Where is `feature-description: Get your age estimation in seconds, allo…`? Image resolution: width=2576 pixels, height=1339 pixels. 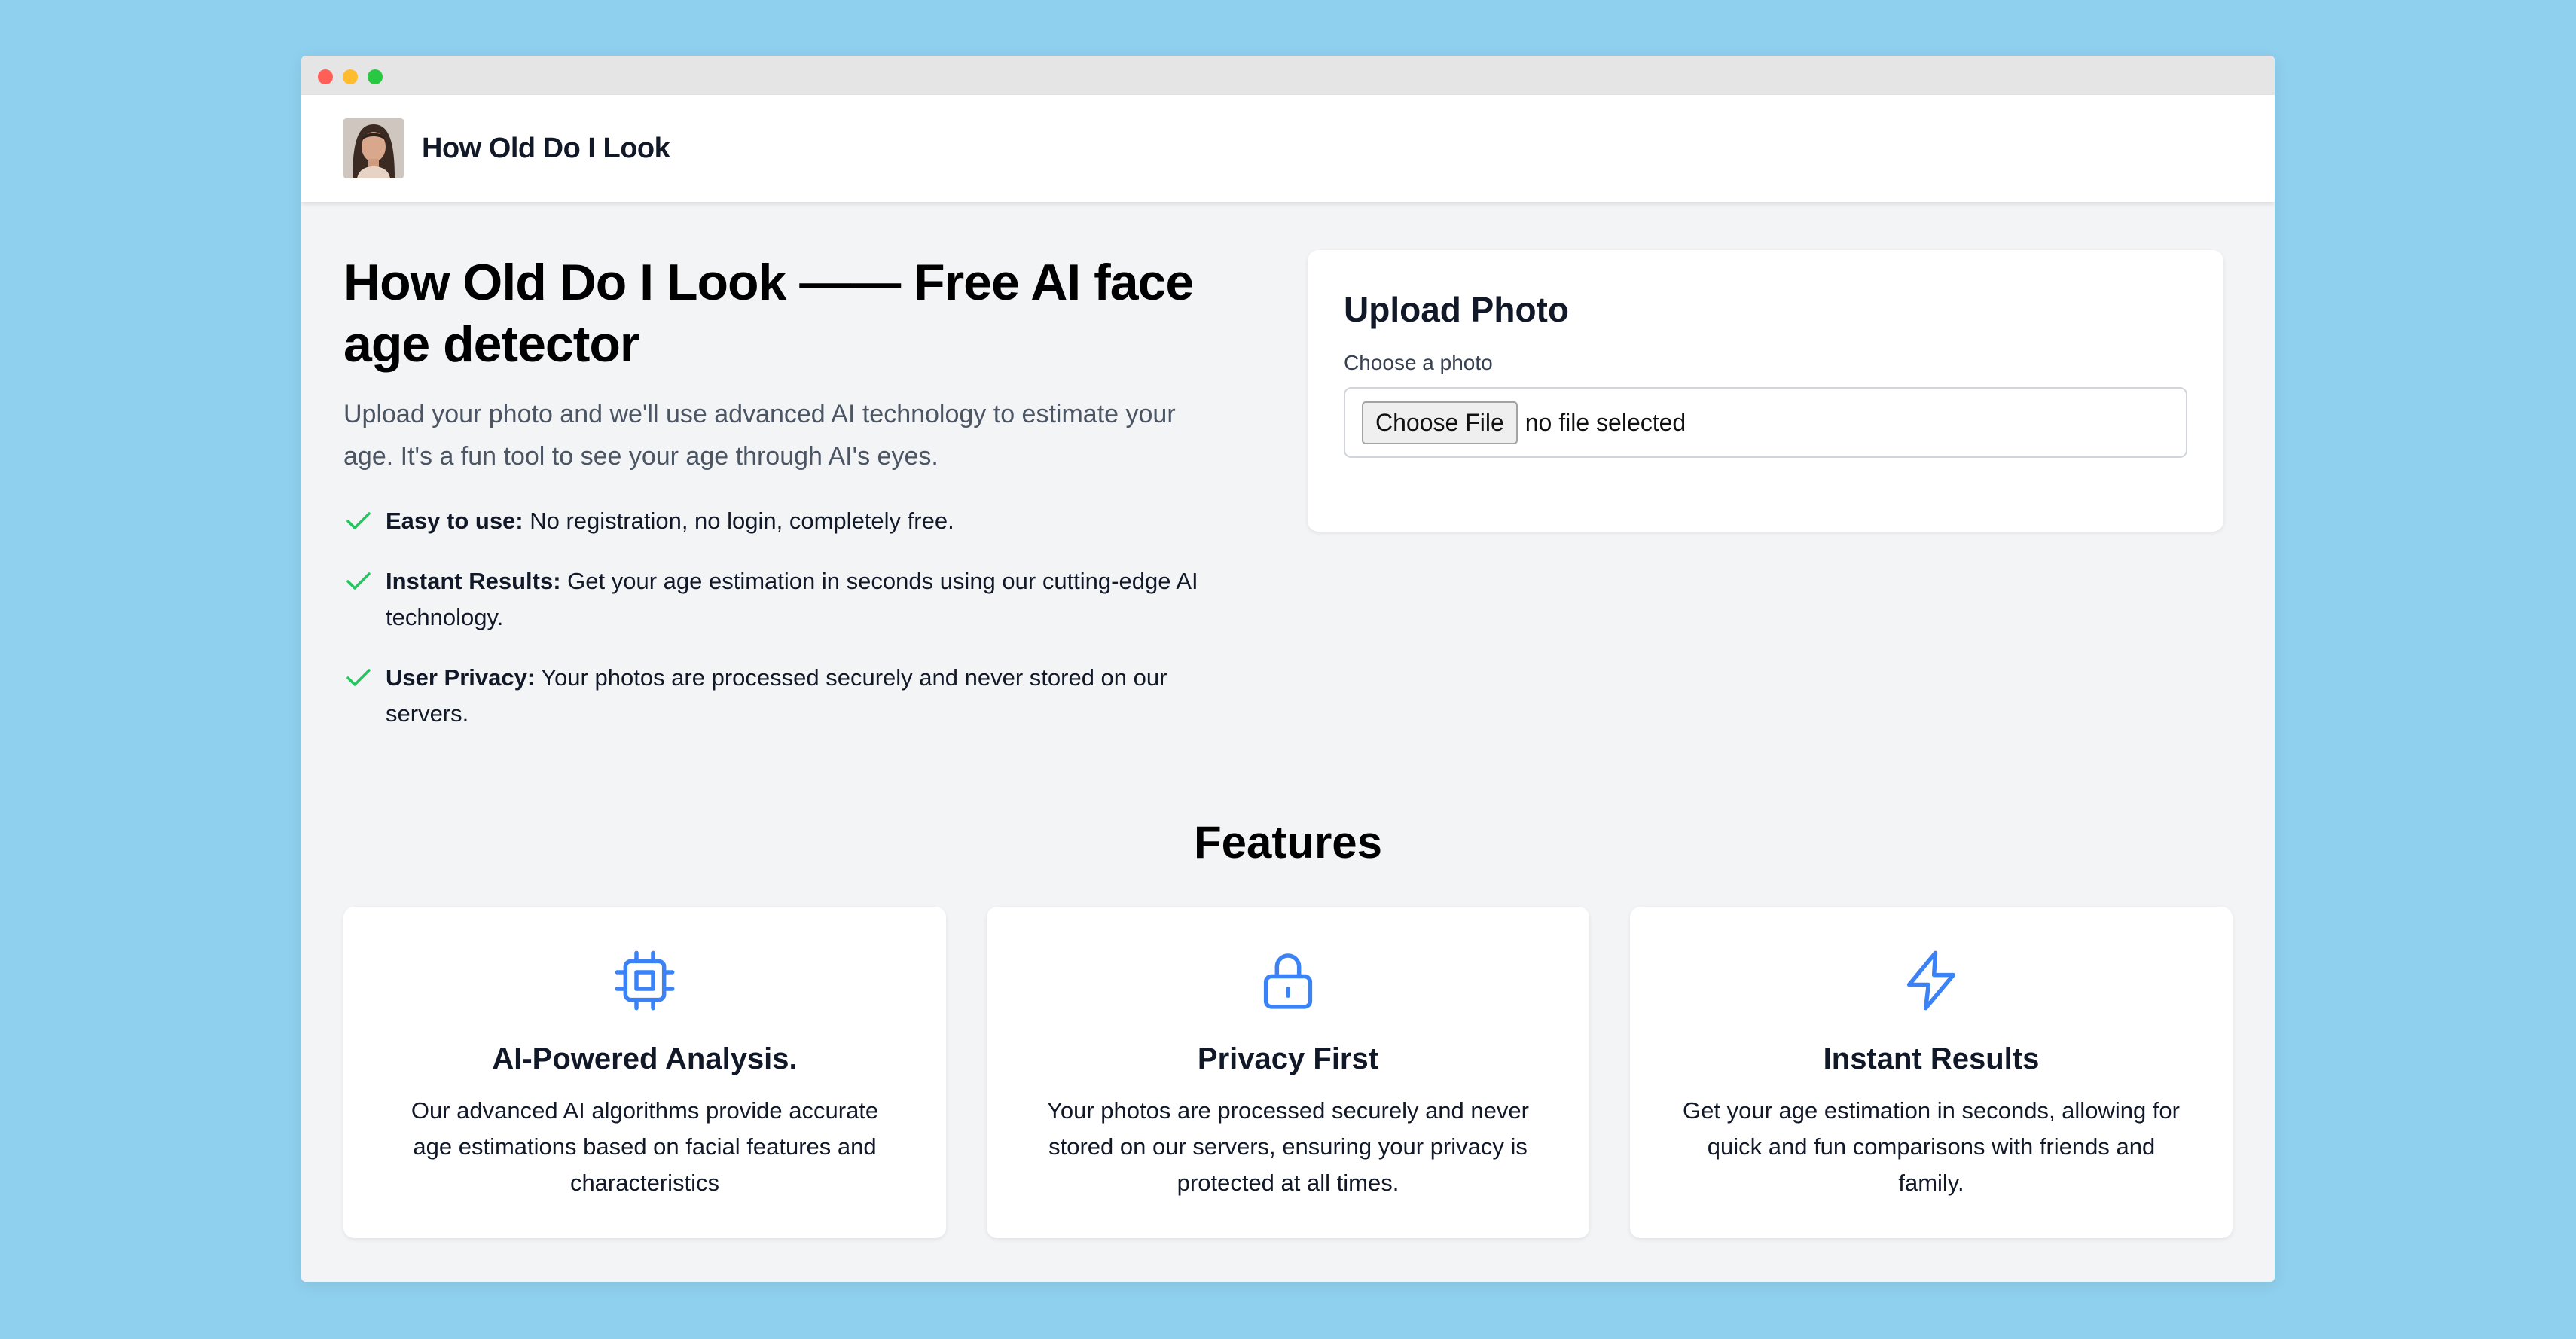
feature-description: Get your age estimation in seconds, allo… is located at coordinates (1931, 1146).